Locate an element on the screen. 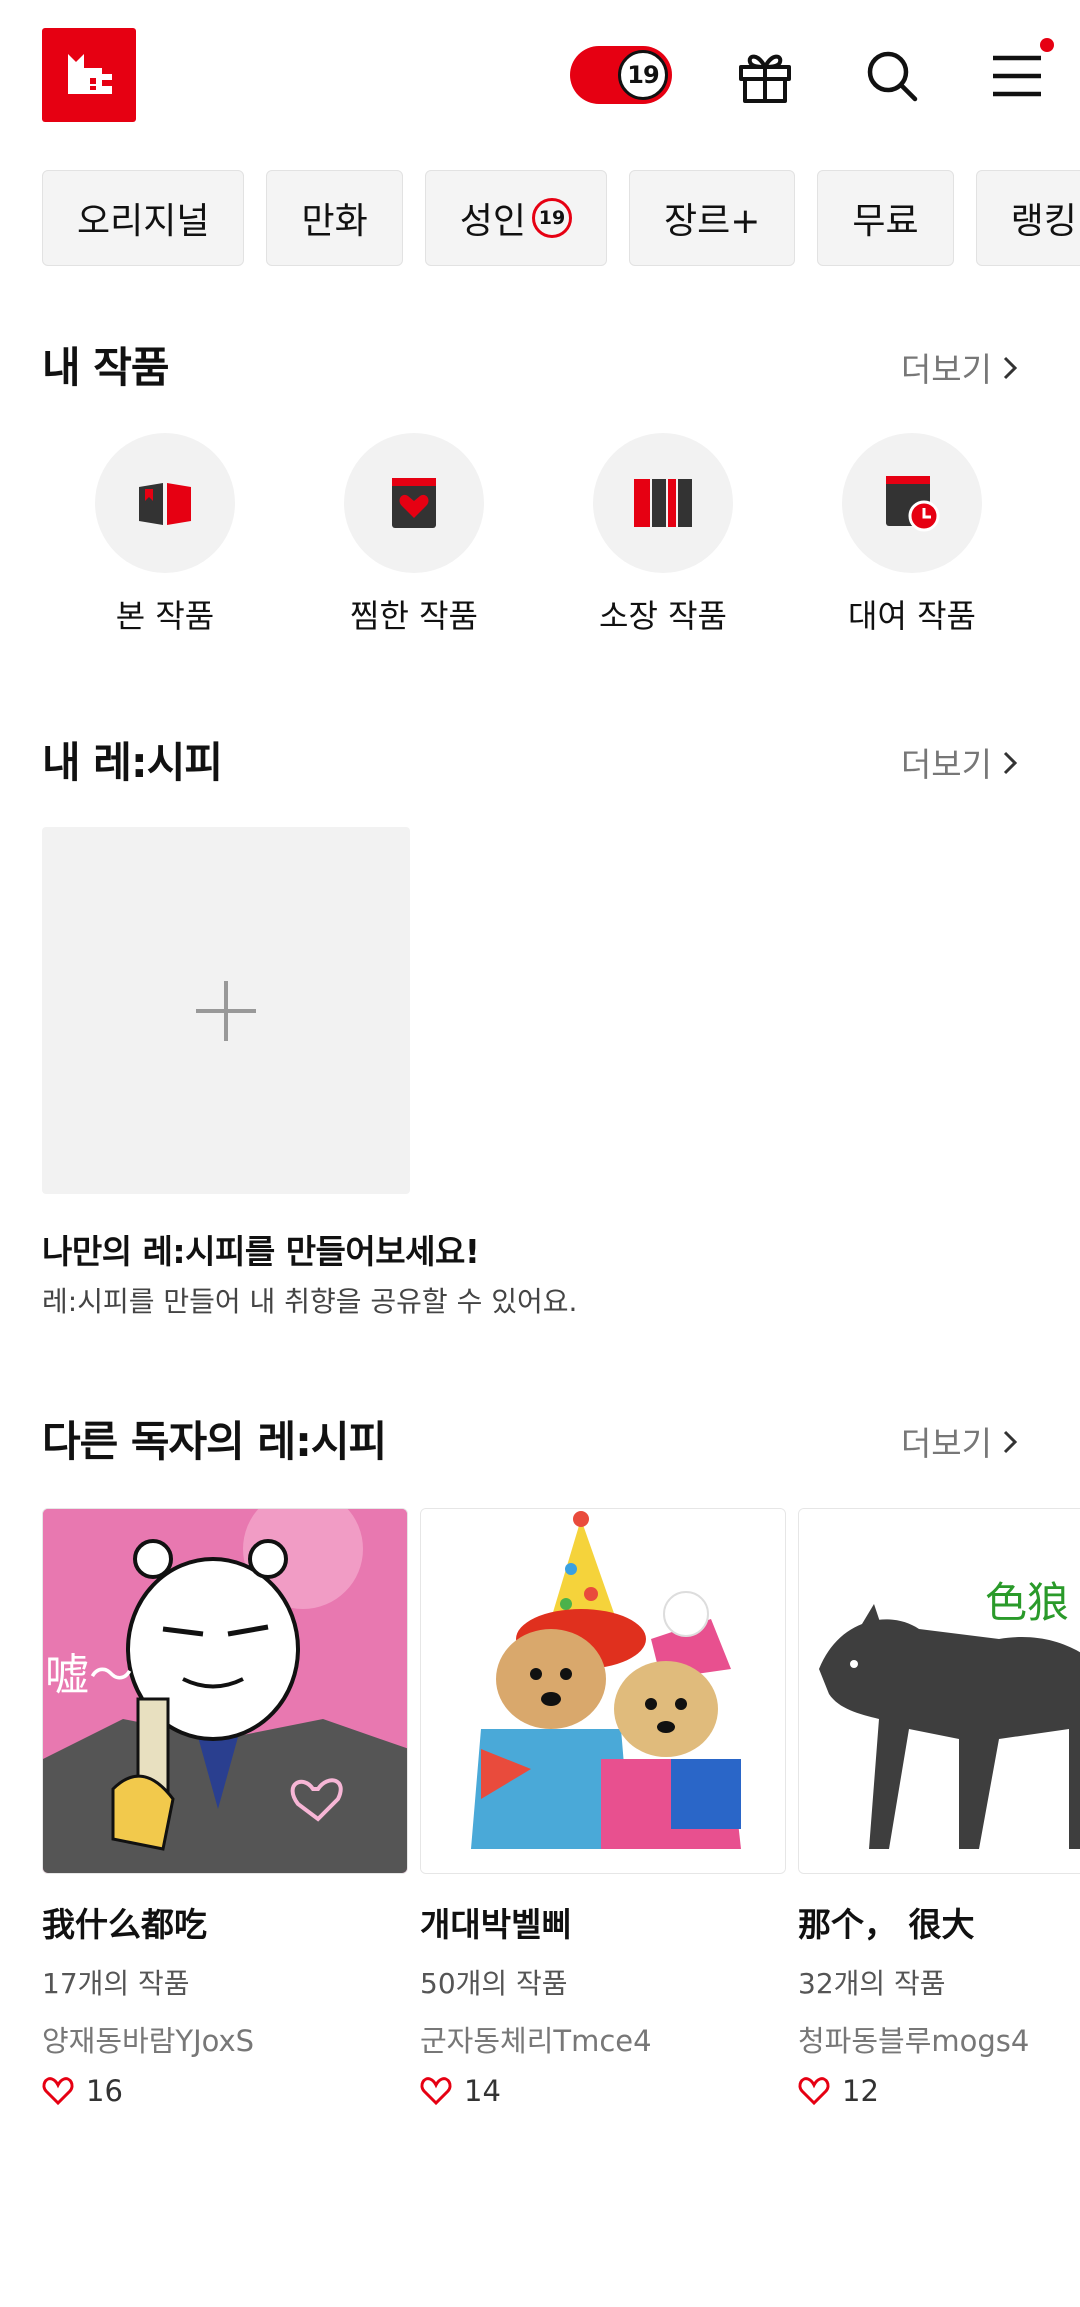  other-recipe-more-link: 더보기 is located at coordinates (959, 1441).